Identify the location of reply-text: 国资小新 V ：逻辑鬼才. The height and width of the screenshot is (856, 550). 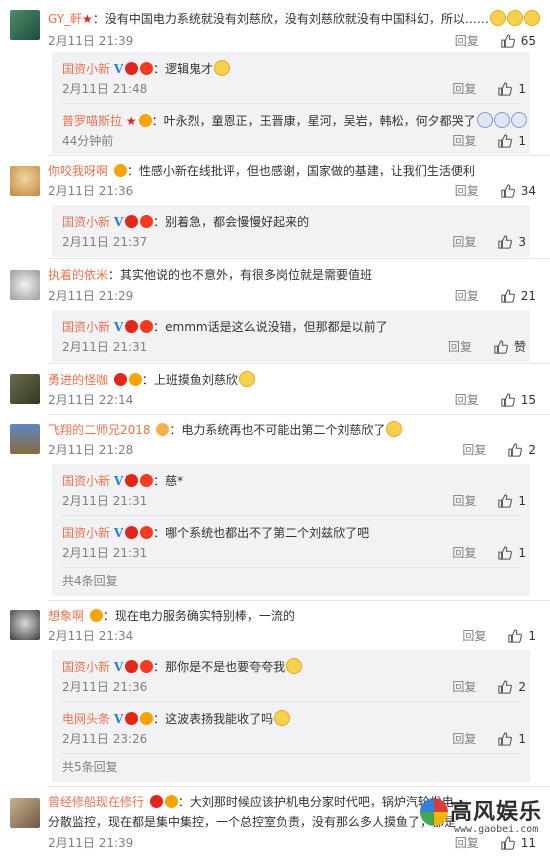
(296, 69).